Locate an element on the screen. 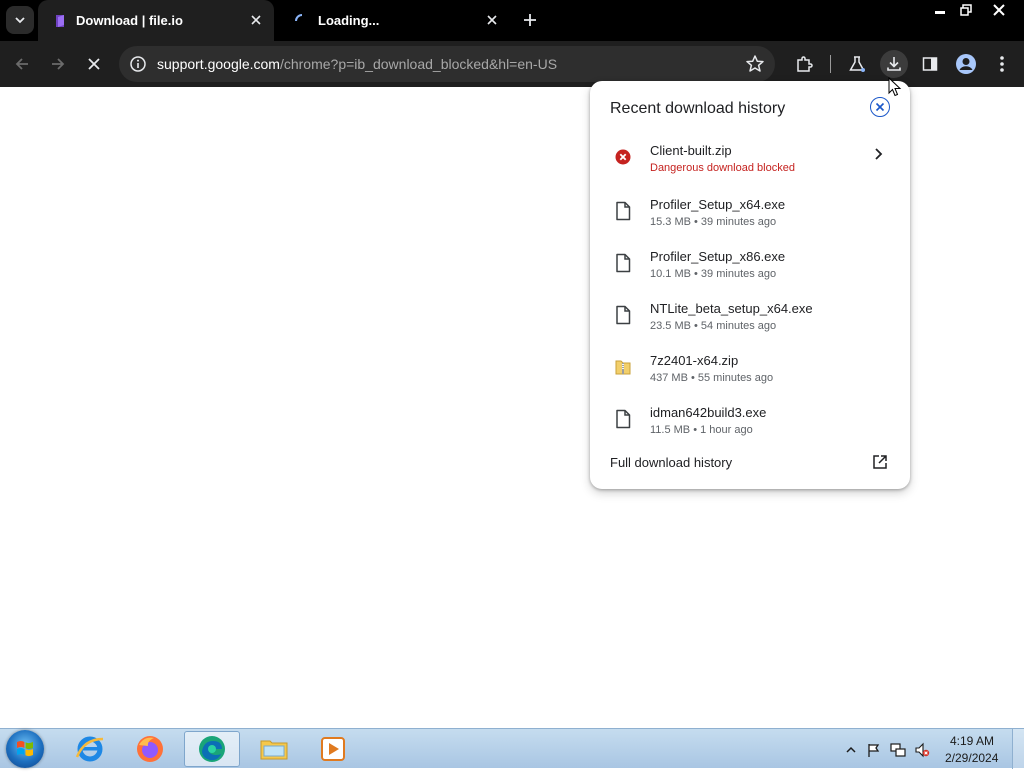 This screenshot has width=1024, height=773. show-desktop-button is located at coordinates (1018, 749).